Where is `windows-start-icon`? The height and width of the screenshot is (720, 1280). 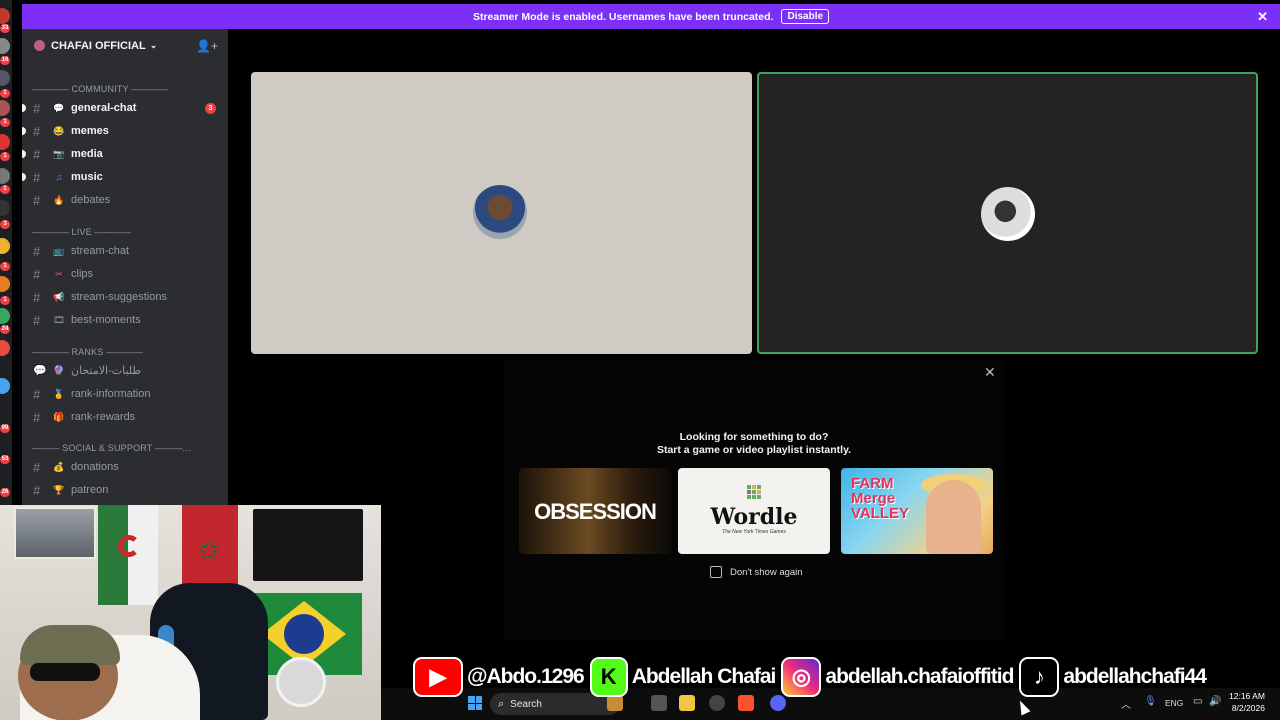 windows-start-icon is located at coordinates (475, 703).